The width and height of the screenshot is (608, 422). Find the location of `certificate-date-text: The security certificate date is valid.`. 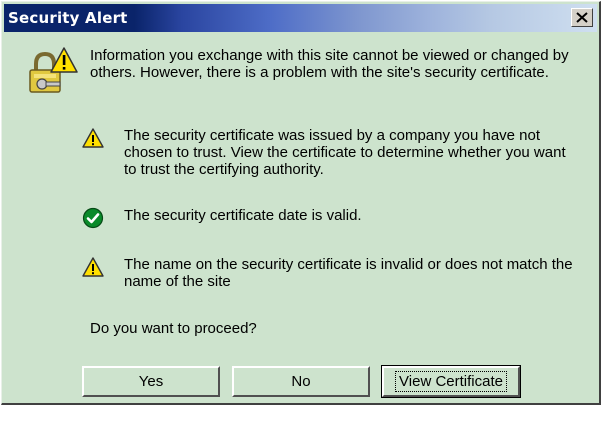

certificate-date-text: The security certificate date is valid. is located at coordinates (243, 215).